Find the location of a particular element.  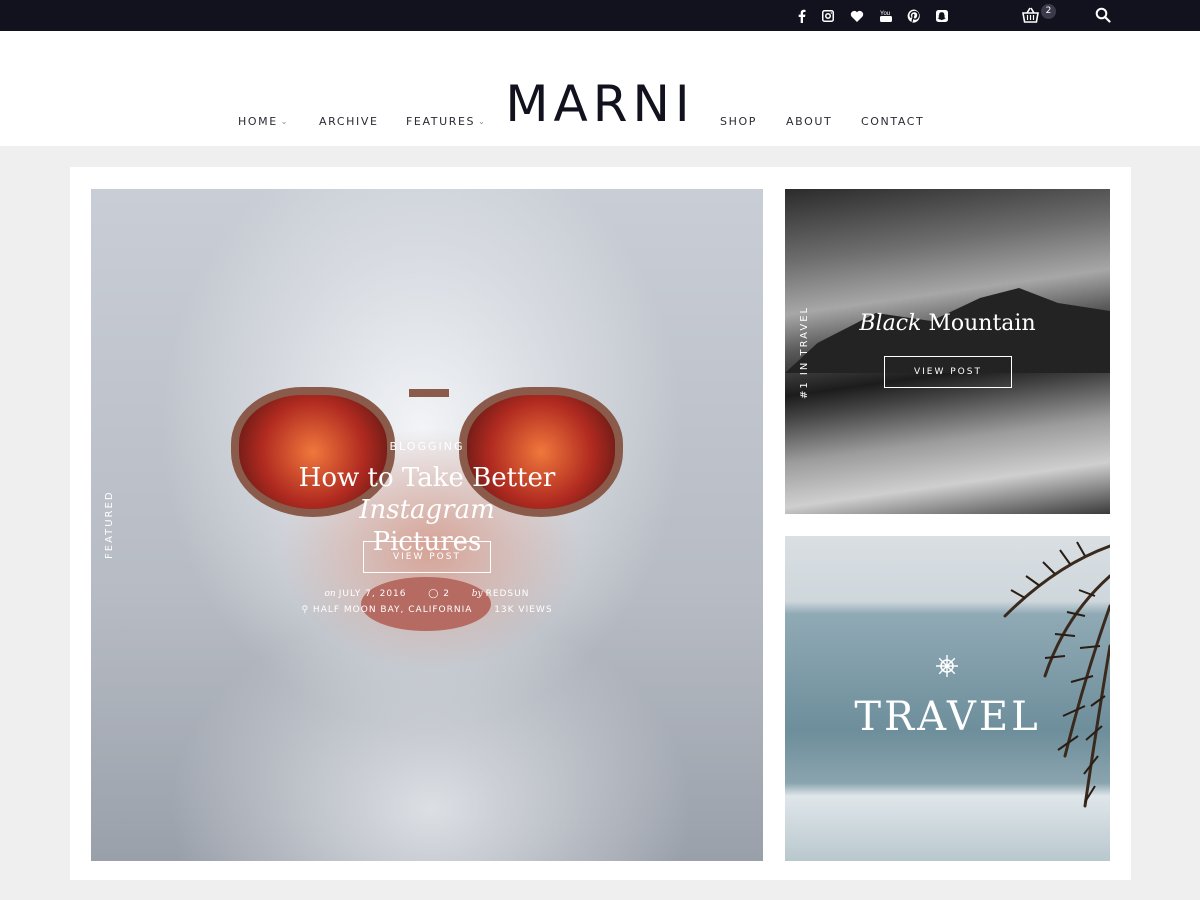

mountain-title: Black Mountain is located at coordinates (947, 323).